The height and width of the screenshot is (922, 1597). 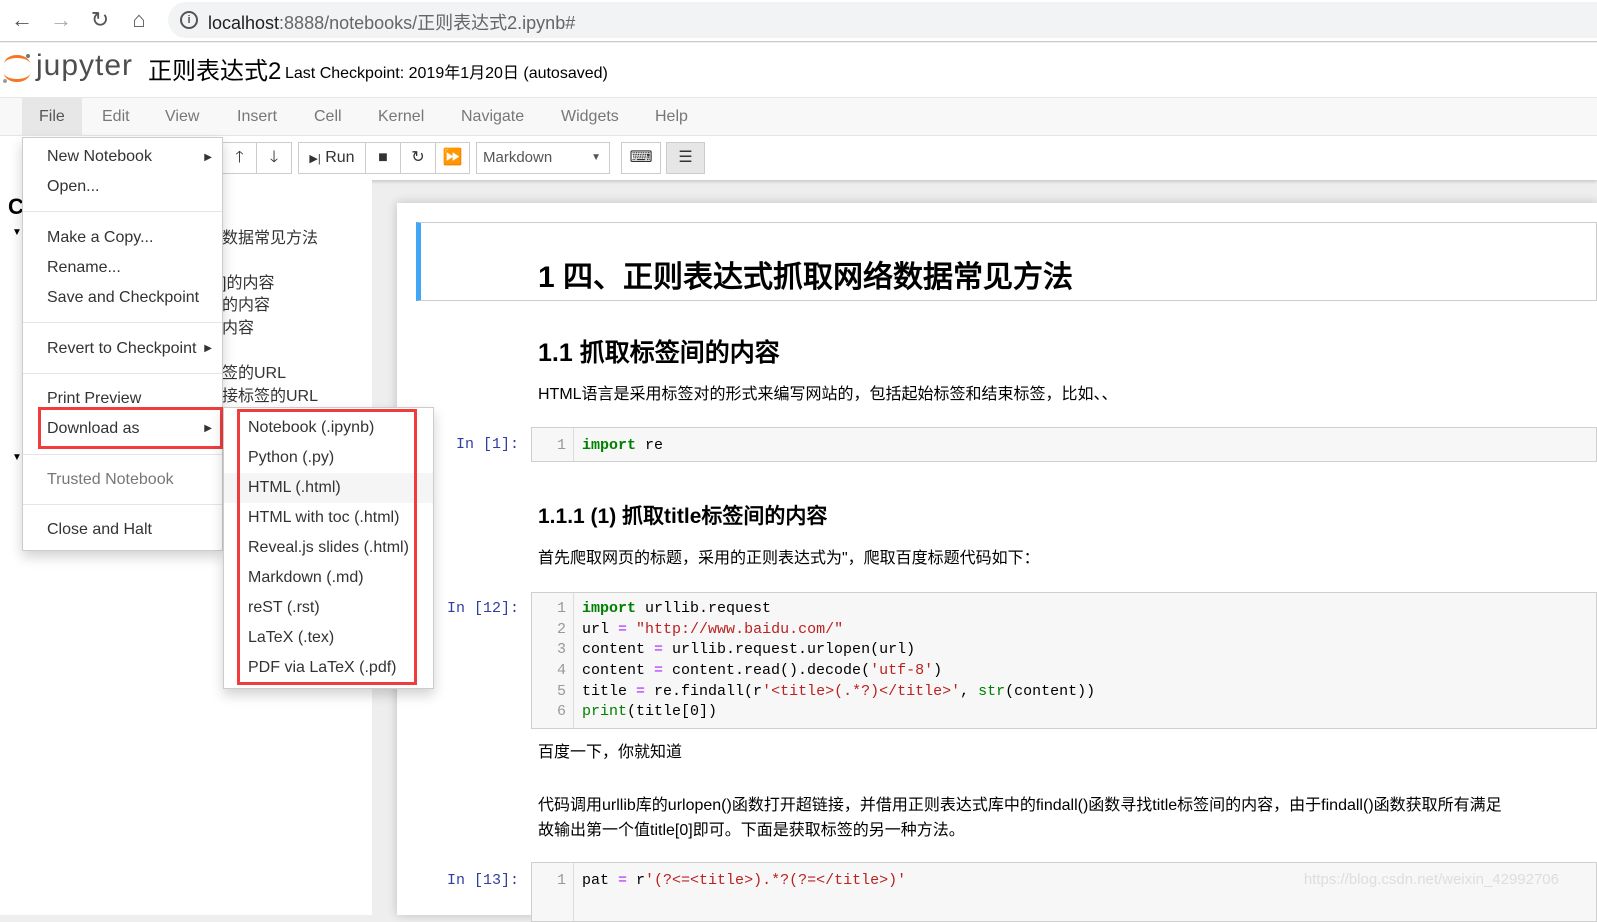 What do you see at coordinates (52, 117) in the screenshot?
I see `menu-file: File` at bounding box center [52, 117].